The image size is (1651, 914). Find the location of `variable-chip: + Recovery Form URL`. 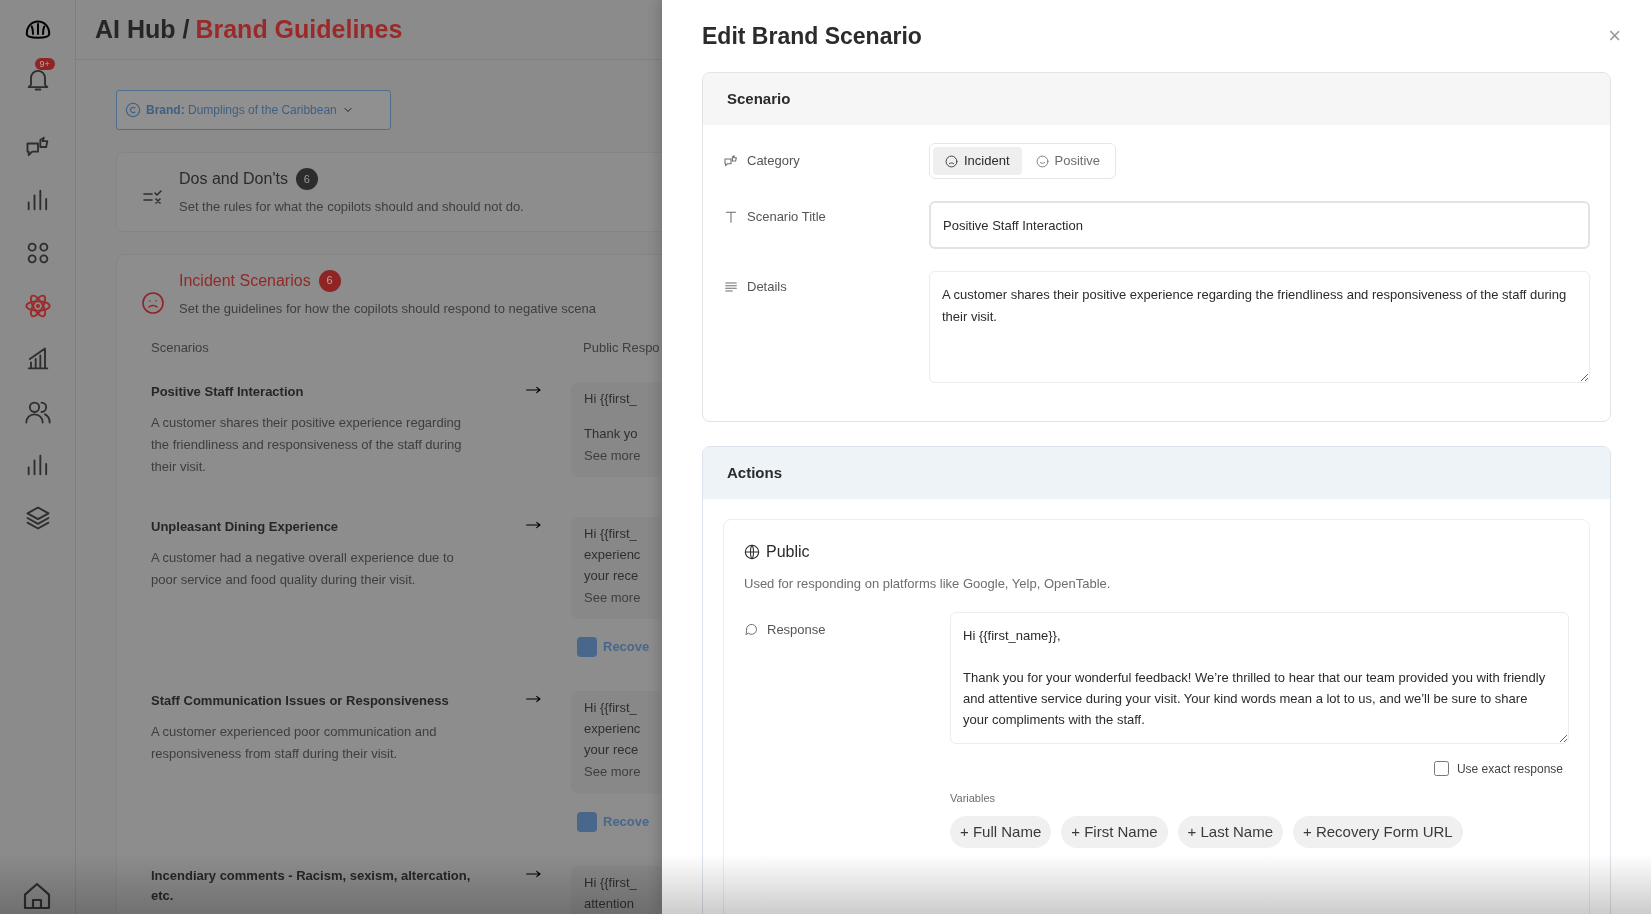

variable-chip: + Recovery Form URL is located at coordinates (1378, 832).